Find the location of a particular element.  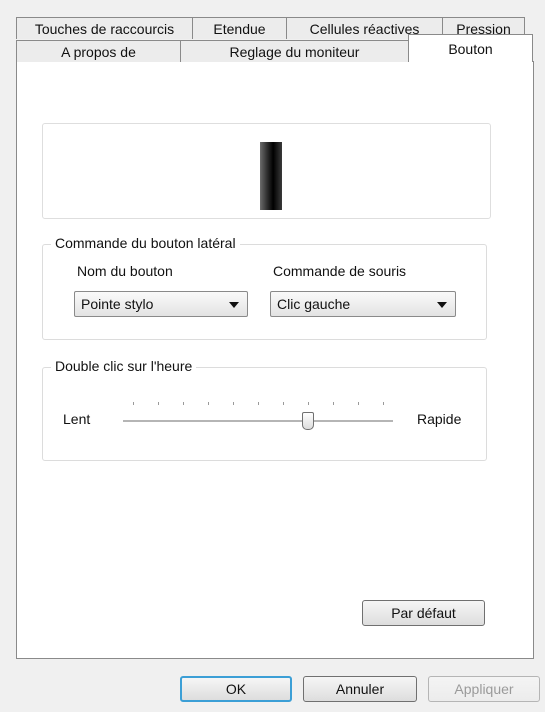

default-button: Par défaut is located at coordinates (423, 613).